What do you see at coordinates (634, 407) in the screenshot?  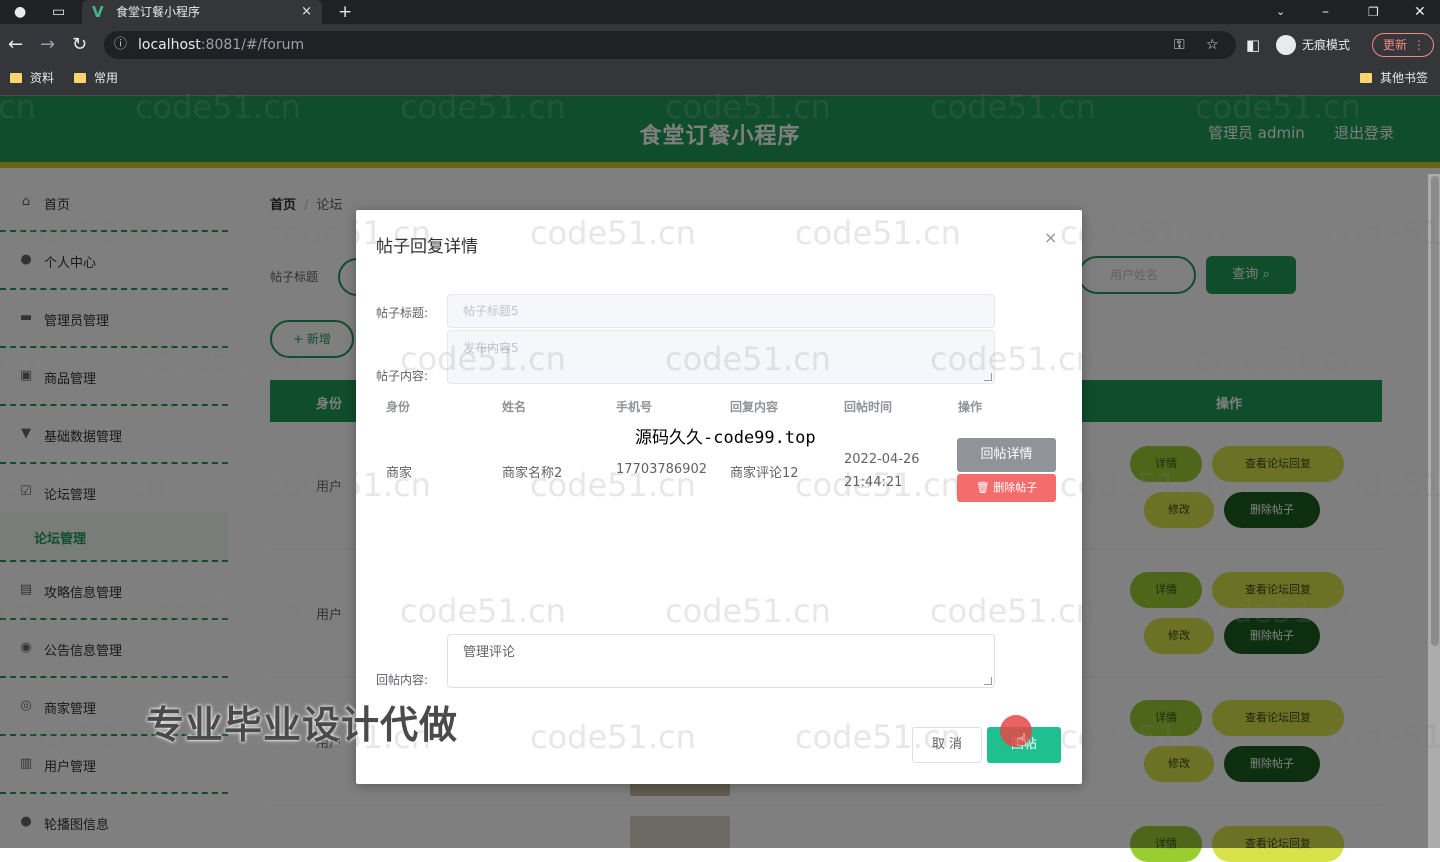 I see `reply-col-phone: 手机号` at bounding box center [634, 407].